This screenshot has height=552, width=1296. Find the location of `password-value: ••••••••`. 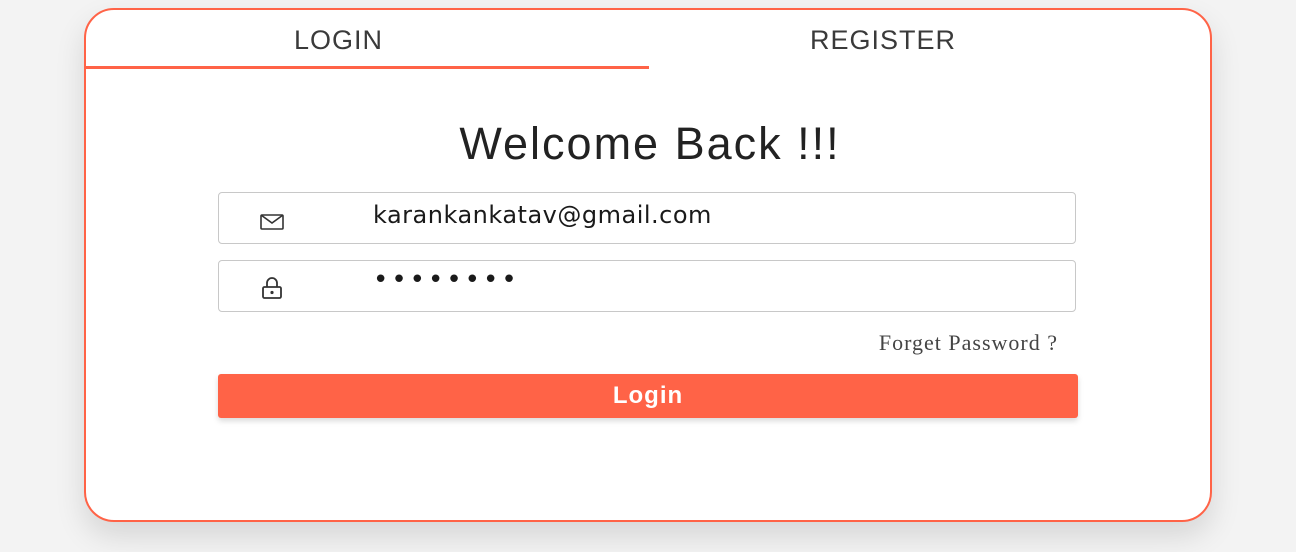

password-value: •••••••• is located at coordinates (446, 280).